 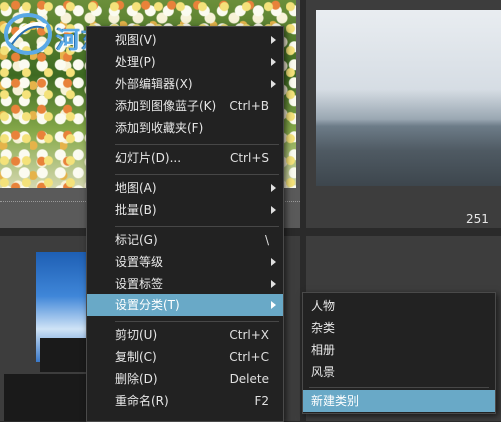 What do you see at coordinates (185, 210) in the screenshot?
I see `menu-item-batch: 批量(B)` at bounding box center [185, 210].